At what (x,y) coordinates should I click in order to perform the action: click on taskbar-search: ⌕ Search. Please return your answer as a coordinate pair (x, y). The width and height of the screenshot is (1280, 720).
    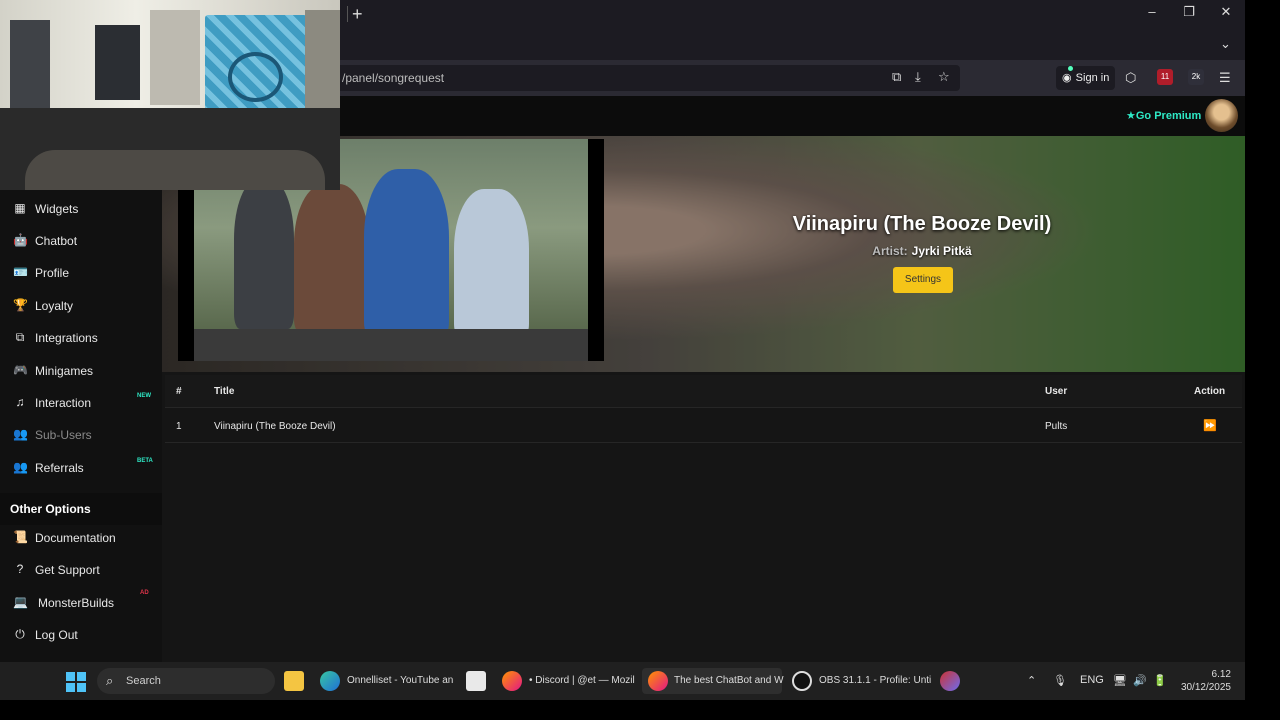
    Looking at the image, I should click on (186, 681).